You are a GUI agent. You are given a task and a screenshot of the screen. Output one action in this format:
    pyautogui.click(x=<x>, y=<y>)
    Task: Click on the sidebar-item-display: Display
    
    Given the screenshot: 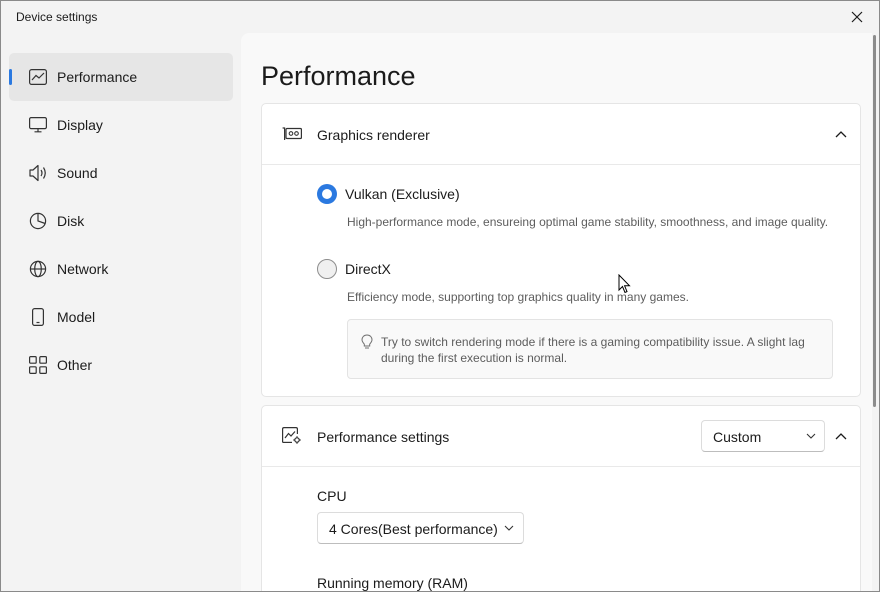 What is the action you would take?
    pyautogui.click(x=121, y=125)
    